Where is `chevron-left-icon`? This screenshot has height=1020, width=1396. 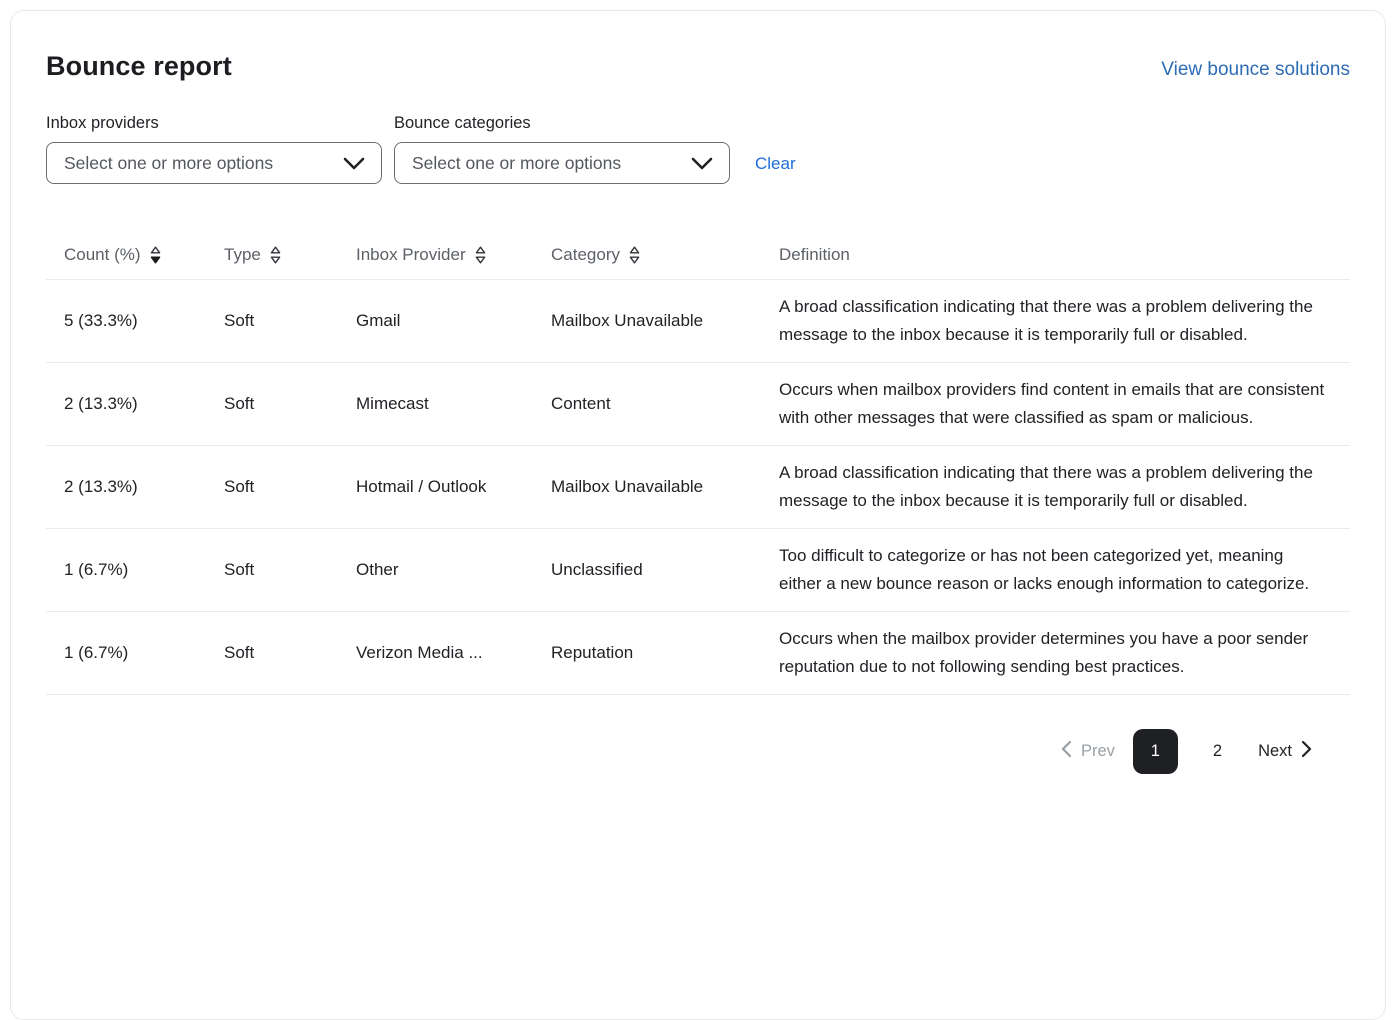 chevron-left-icon is located at coordinates (1066, 751).